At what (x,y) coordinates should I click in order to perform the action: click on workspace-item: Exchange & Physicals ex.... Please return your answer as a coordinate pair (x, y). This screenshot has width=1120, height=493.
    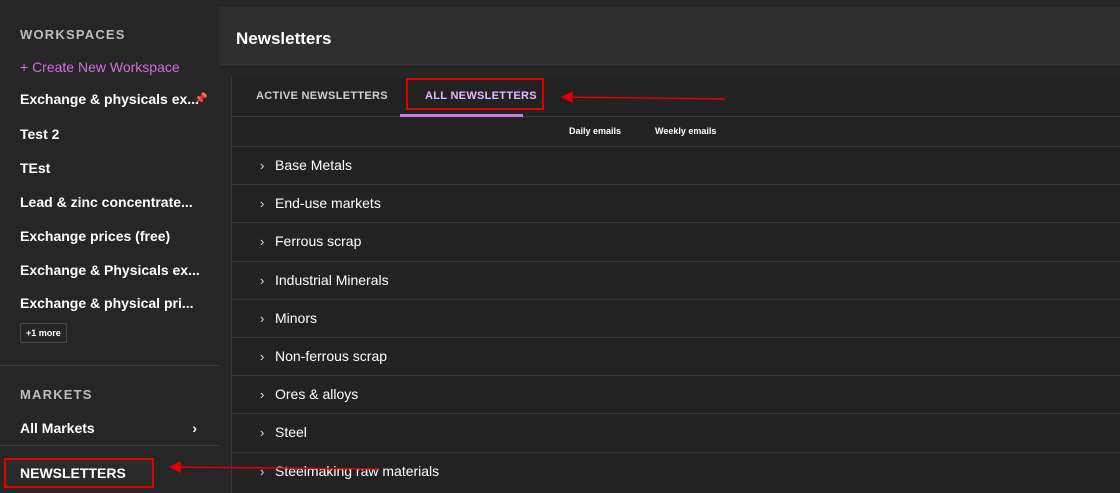
    Looking at the image, I should click on (115, 270).